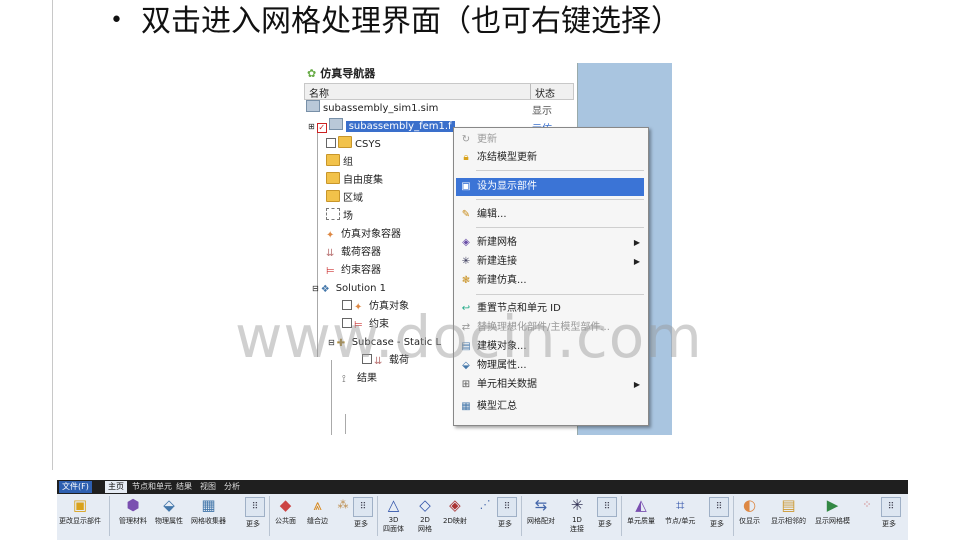 This screenshot has width=960, height=540. Describe the element at coordinates (319, 92) in the screenshot. I see `column-name: 名称` at that location.